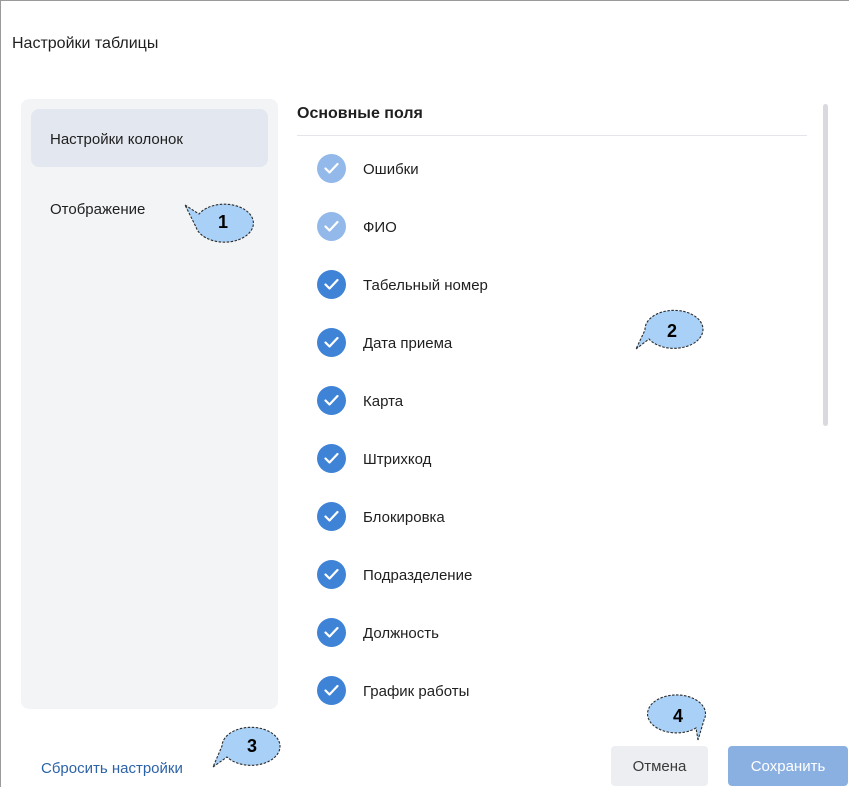 The height and width of the screenshot is (787, 849). Describe the element at coordinates (391, 169) in the screenshot. I see `field-label: Ошибки` at that location.